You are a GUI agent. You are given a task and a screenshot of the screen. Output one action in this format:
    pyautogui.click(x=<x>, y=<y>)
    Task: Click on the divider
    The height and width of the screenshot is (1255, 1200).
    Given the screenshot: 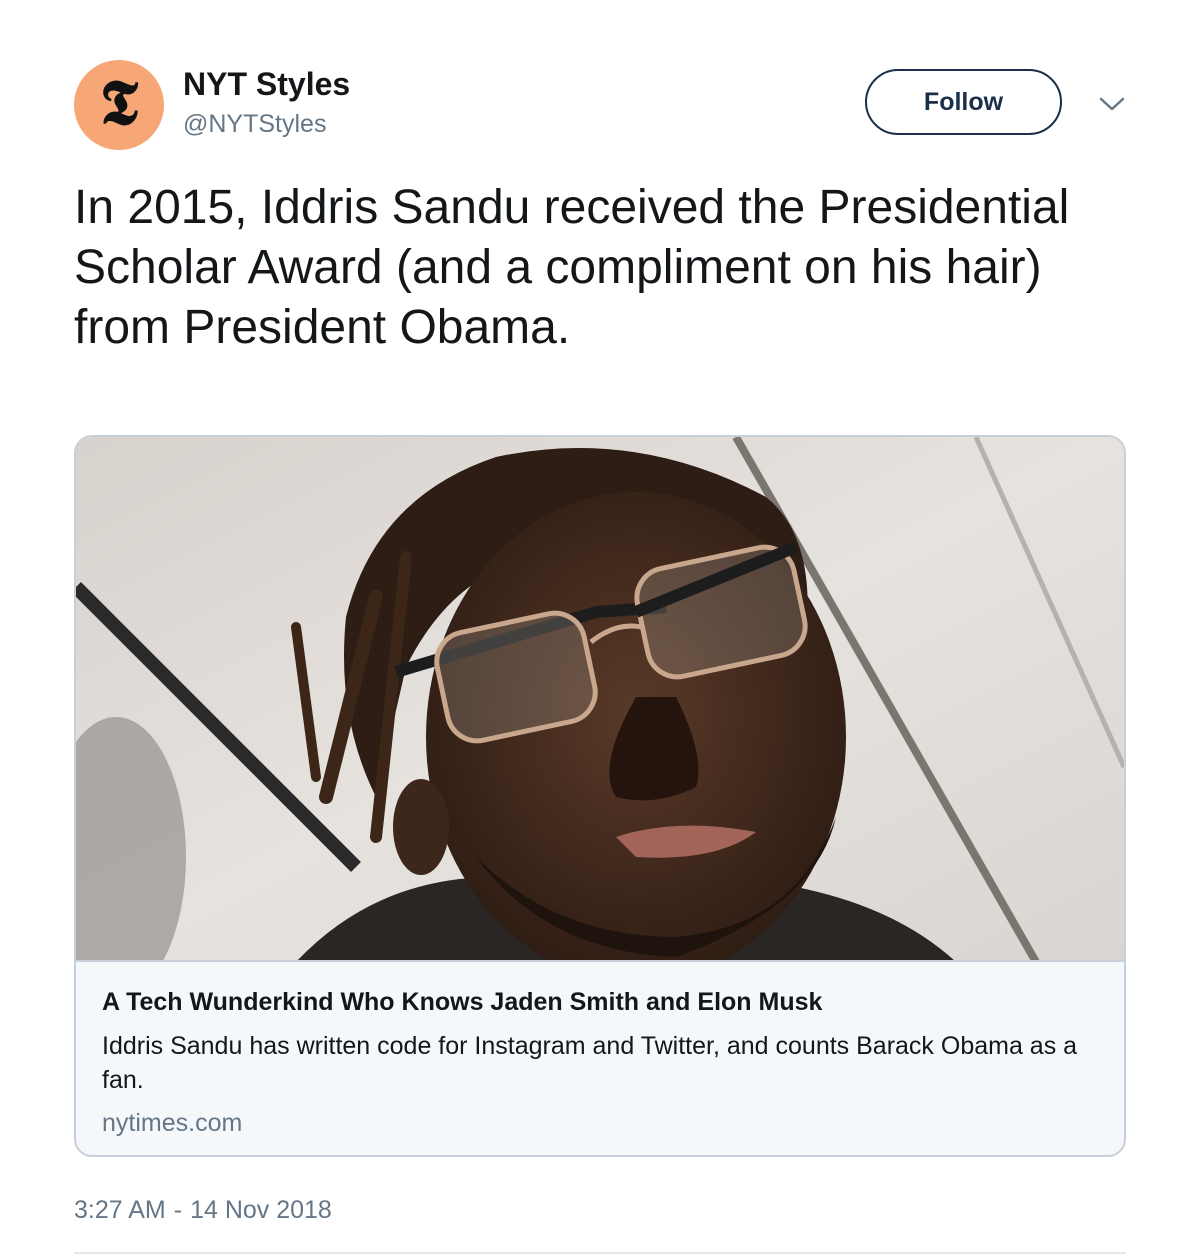 What is the action you would take?
    pyautogui.click(x=600, y=1253)
    